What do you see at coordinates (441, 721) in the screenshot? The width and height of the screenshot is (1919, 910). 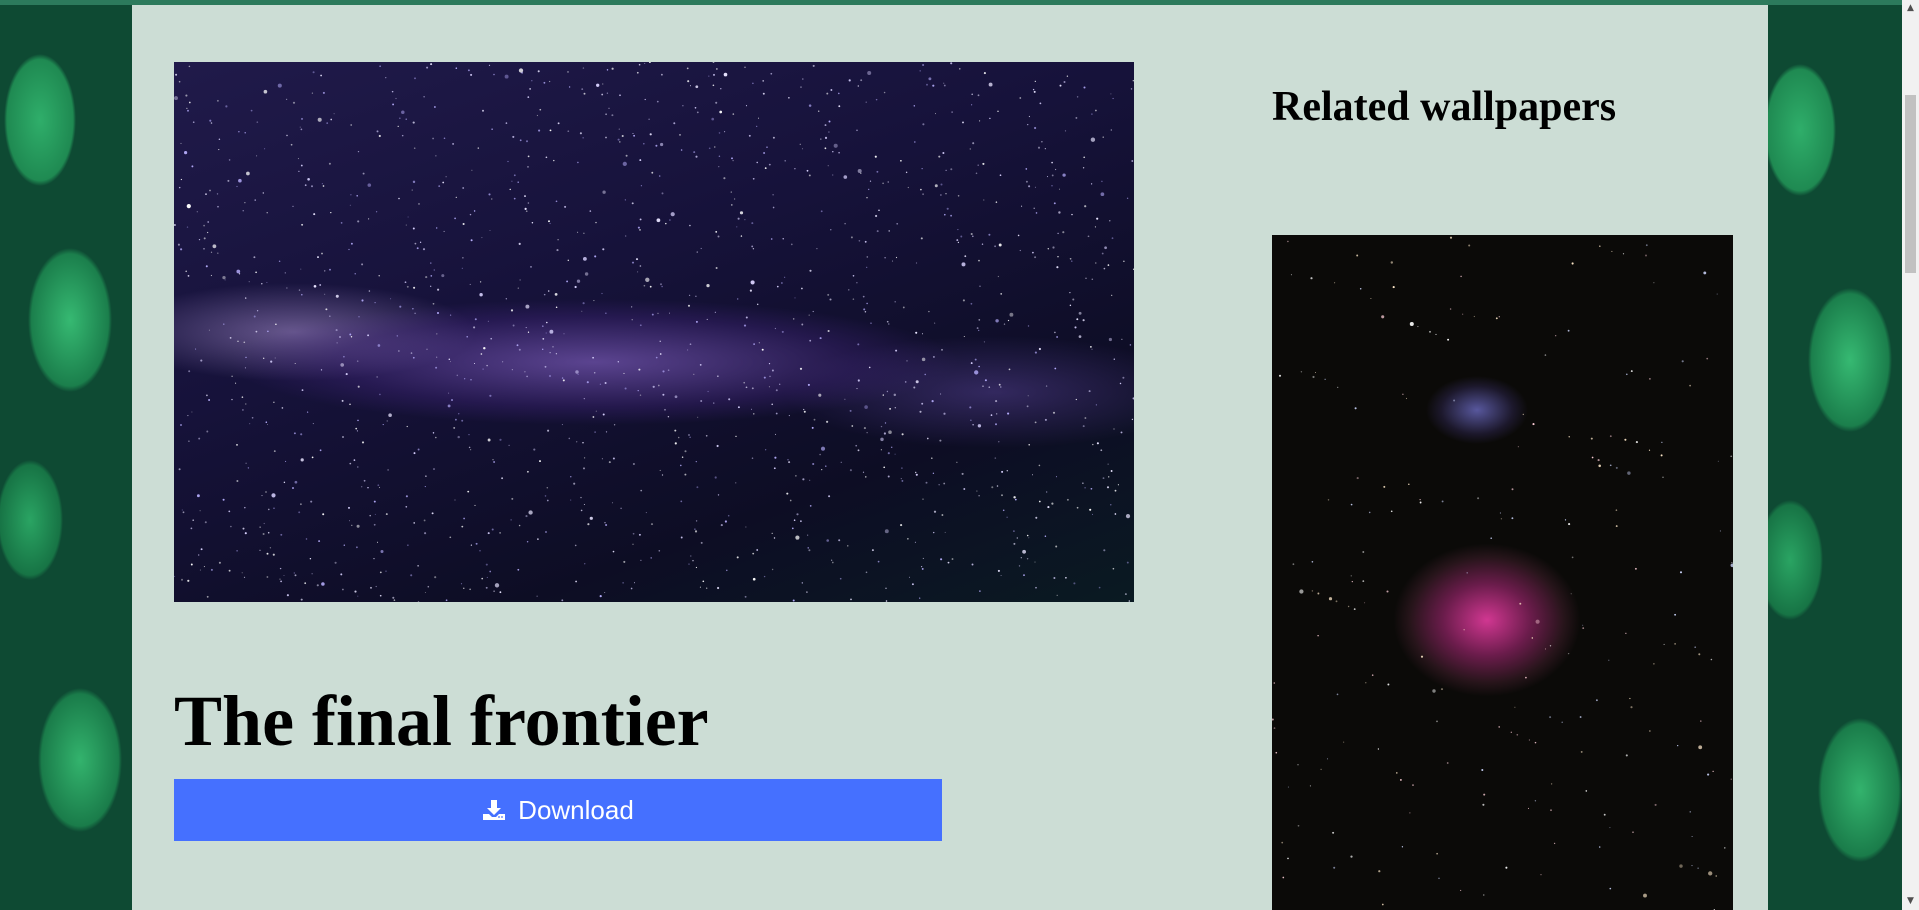 I see `wallpaper-title: The final frontier` at bounding box center [441, 721].